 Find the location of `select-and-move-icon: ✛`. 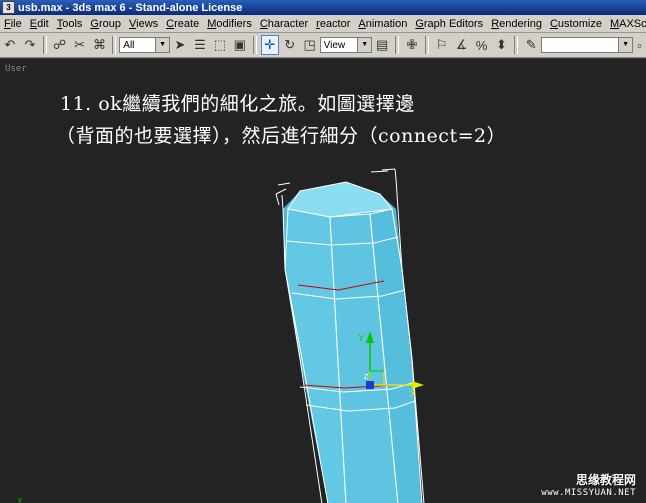

select-and-move-icon: ✛ is located at coordinates (269, 45).